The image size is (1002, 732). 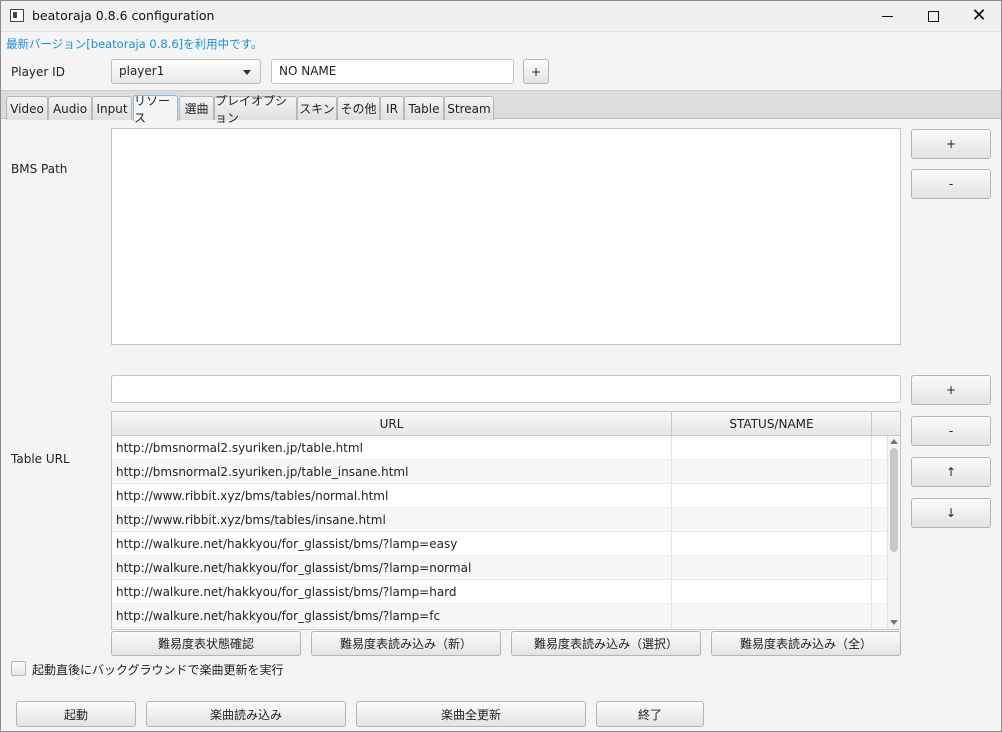 What do you see at coordinates (155, 109) in the screenshot?
I see `tab-resources: リソース` at bounding box center [155, 109].